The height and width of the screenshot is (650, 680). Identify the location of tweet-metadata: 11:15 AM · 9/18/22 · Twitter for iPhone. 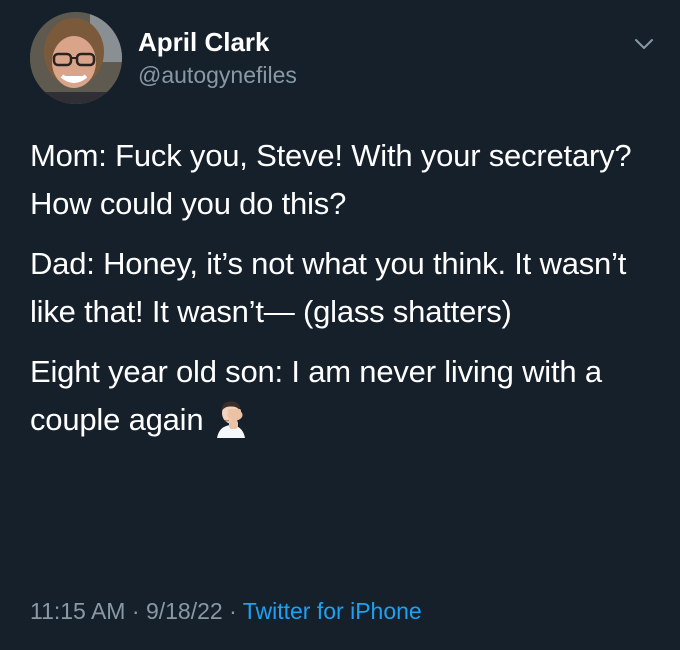
(226, 611).